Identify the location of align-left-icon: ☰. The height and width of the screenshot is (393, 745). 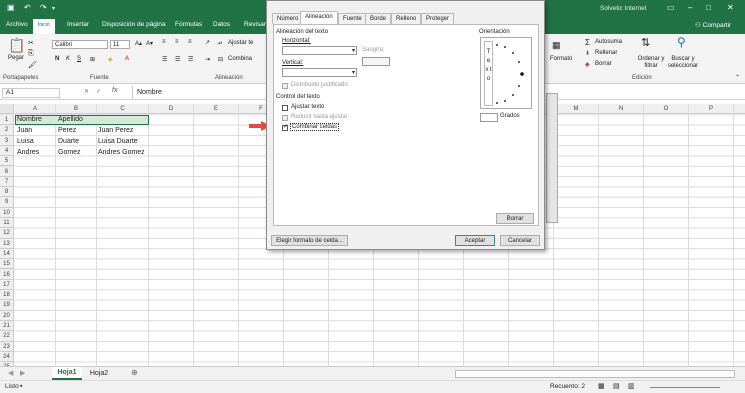
(164, 59).